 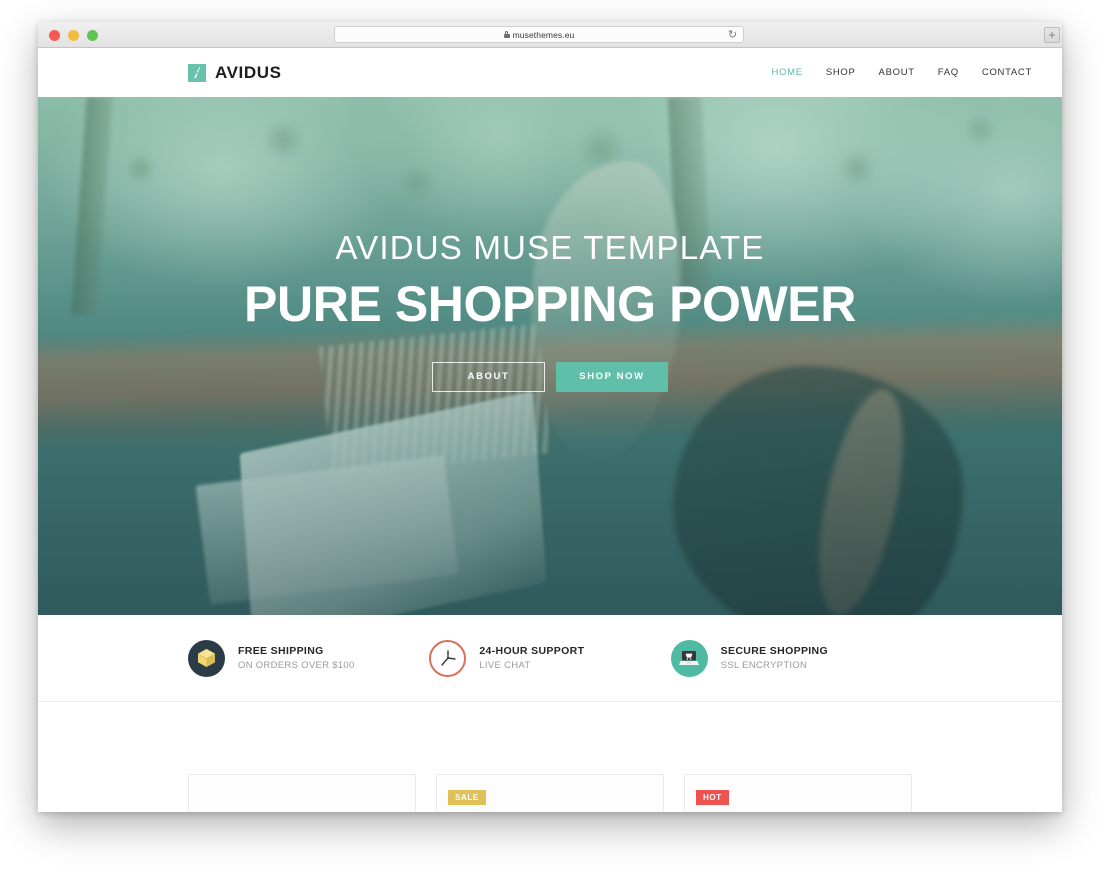 What do you see at coordinates (550, 303) in the screenshot?
I see `hero-title: PURE SHOPPING POWER` at bounding box center [550, 303].